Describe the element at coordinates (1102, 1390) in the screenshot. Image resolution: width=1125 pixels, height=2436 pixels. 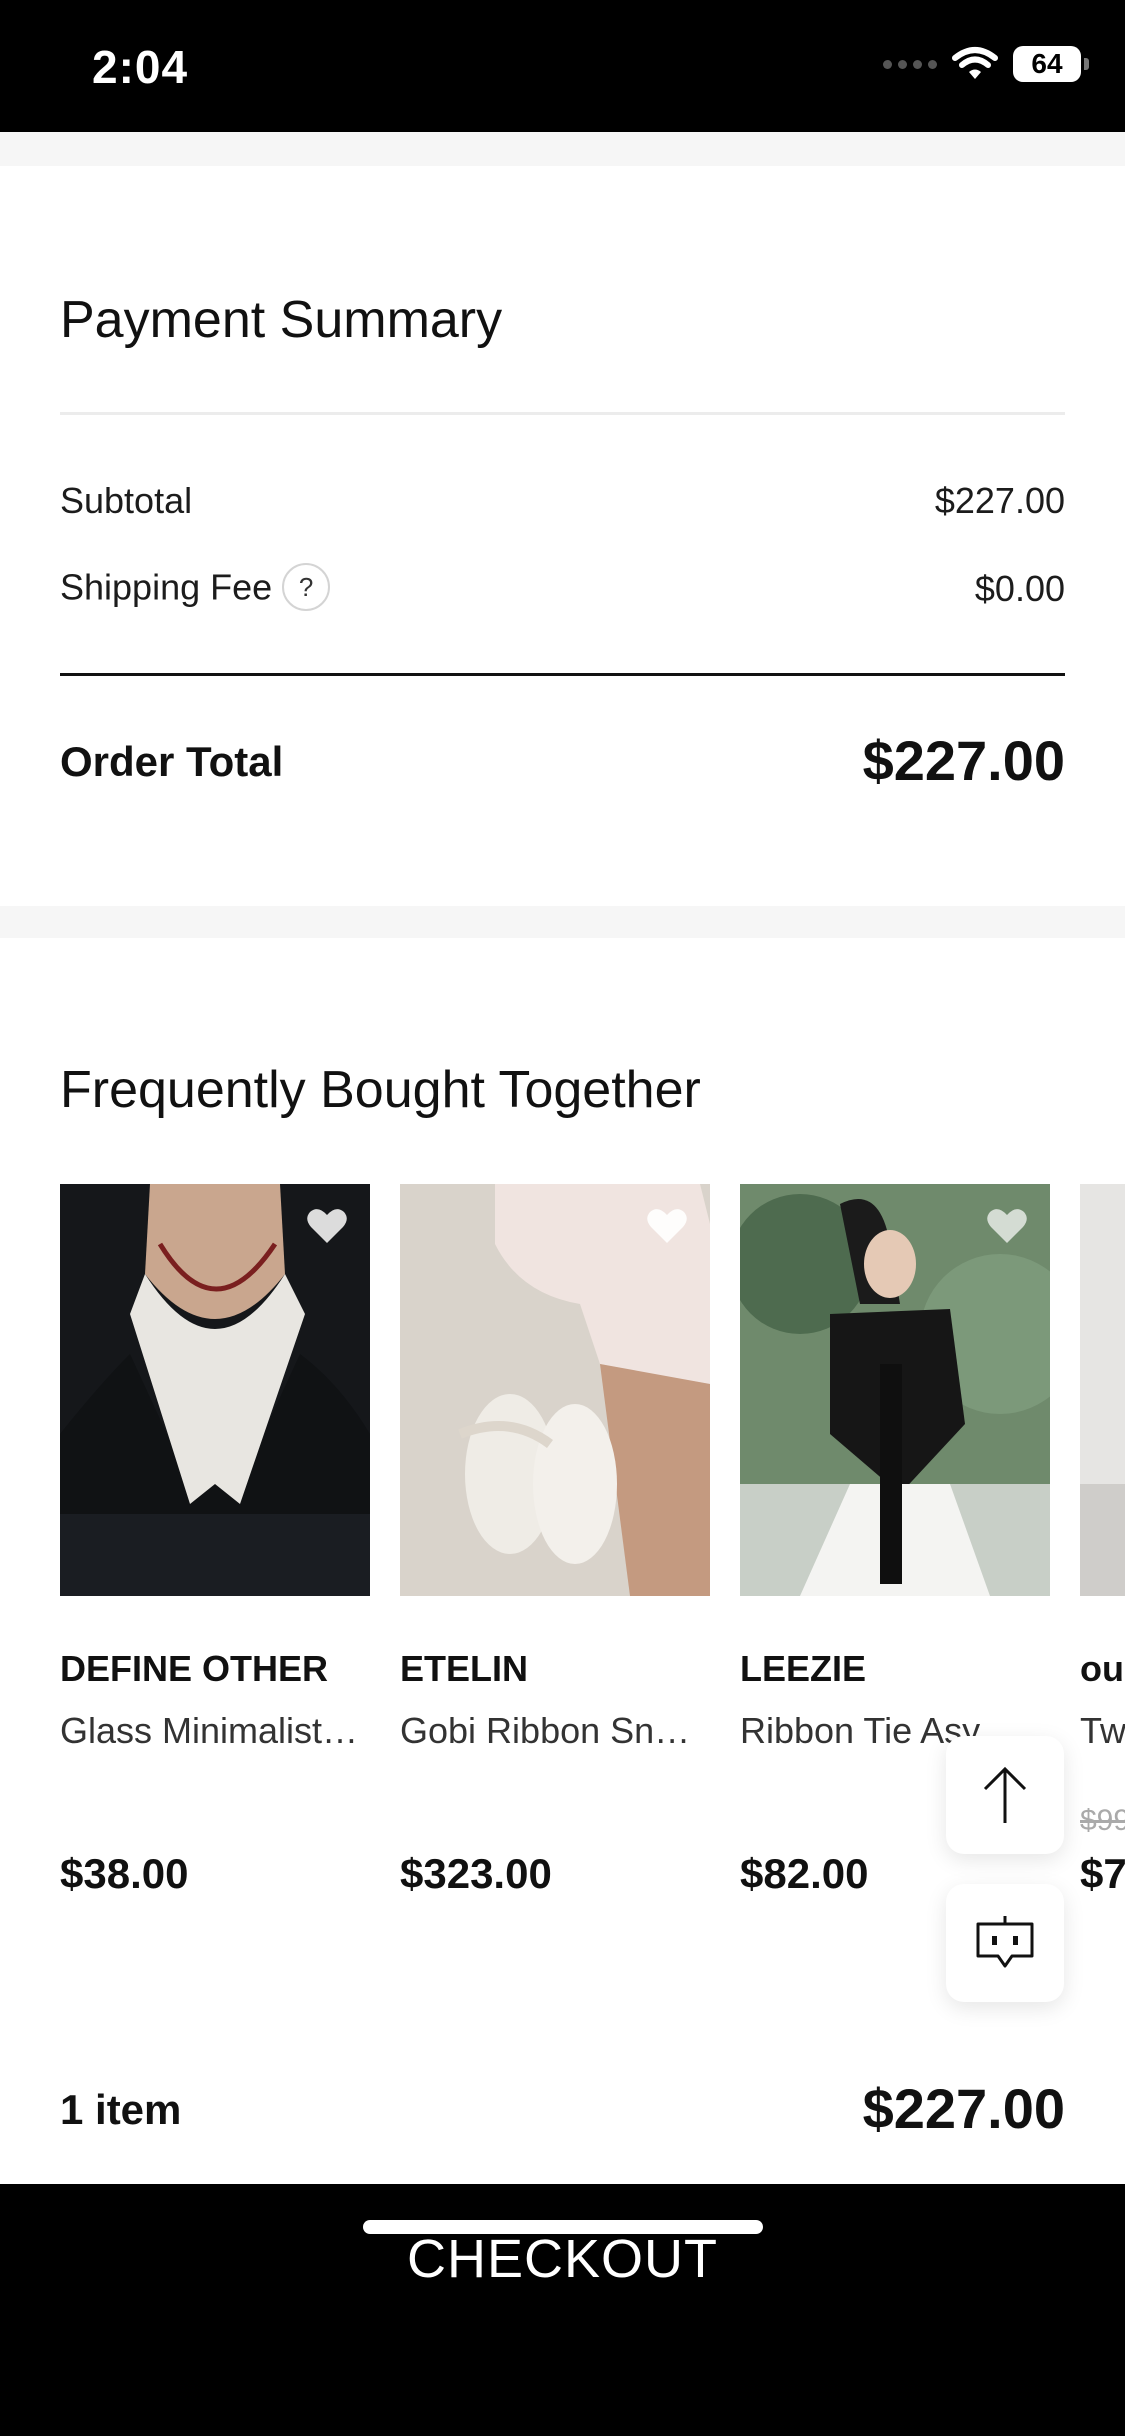
I see `product-image-partial` at that location.